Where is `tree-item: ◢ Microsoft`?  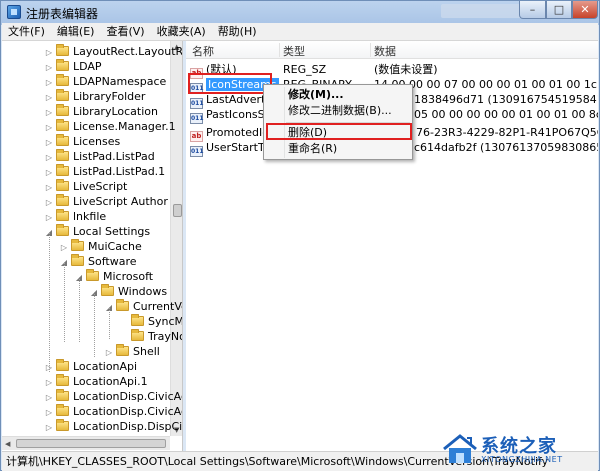
tree-item: ◢ Microsoft is located at coordinates (113, 276).